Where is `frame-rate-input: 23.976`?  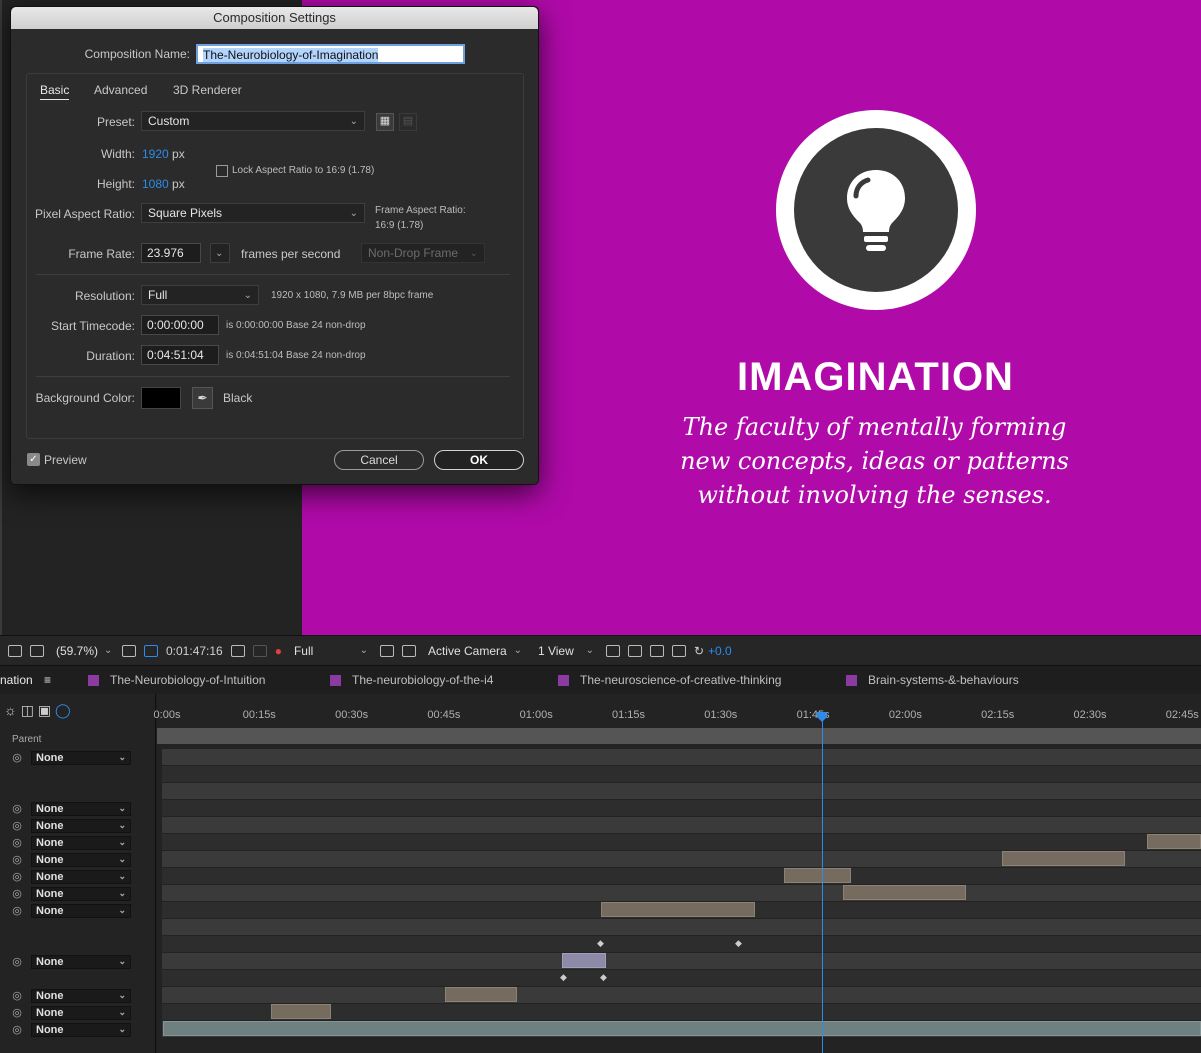 frame-rate-input: 23.976 is located at coordinates (171, 253).